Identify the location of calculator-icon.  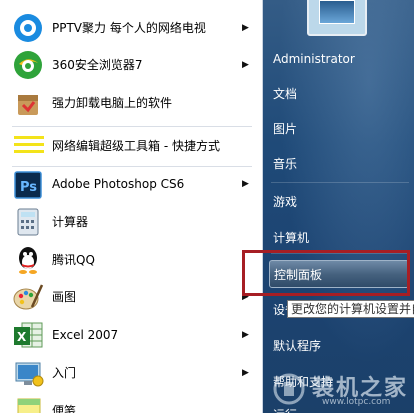
(28, 222).